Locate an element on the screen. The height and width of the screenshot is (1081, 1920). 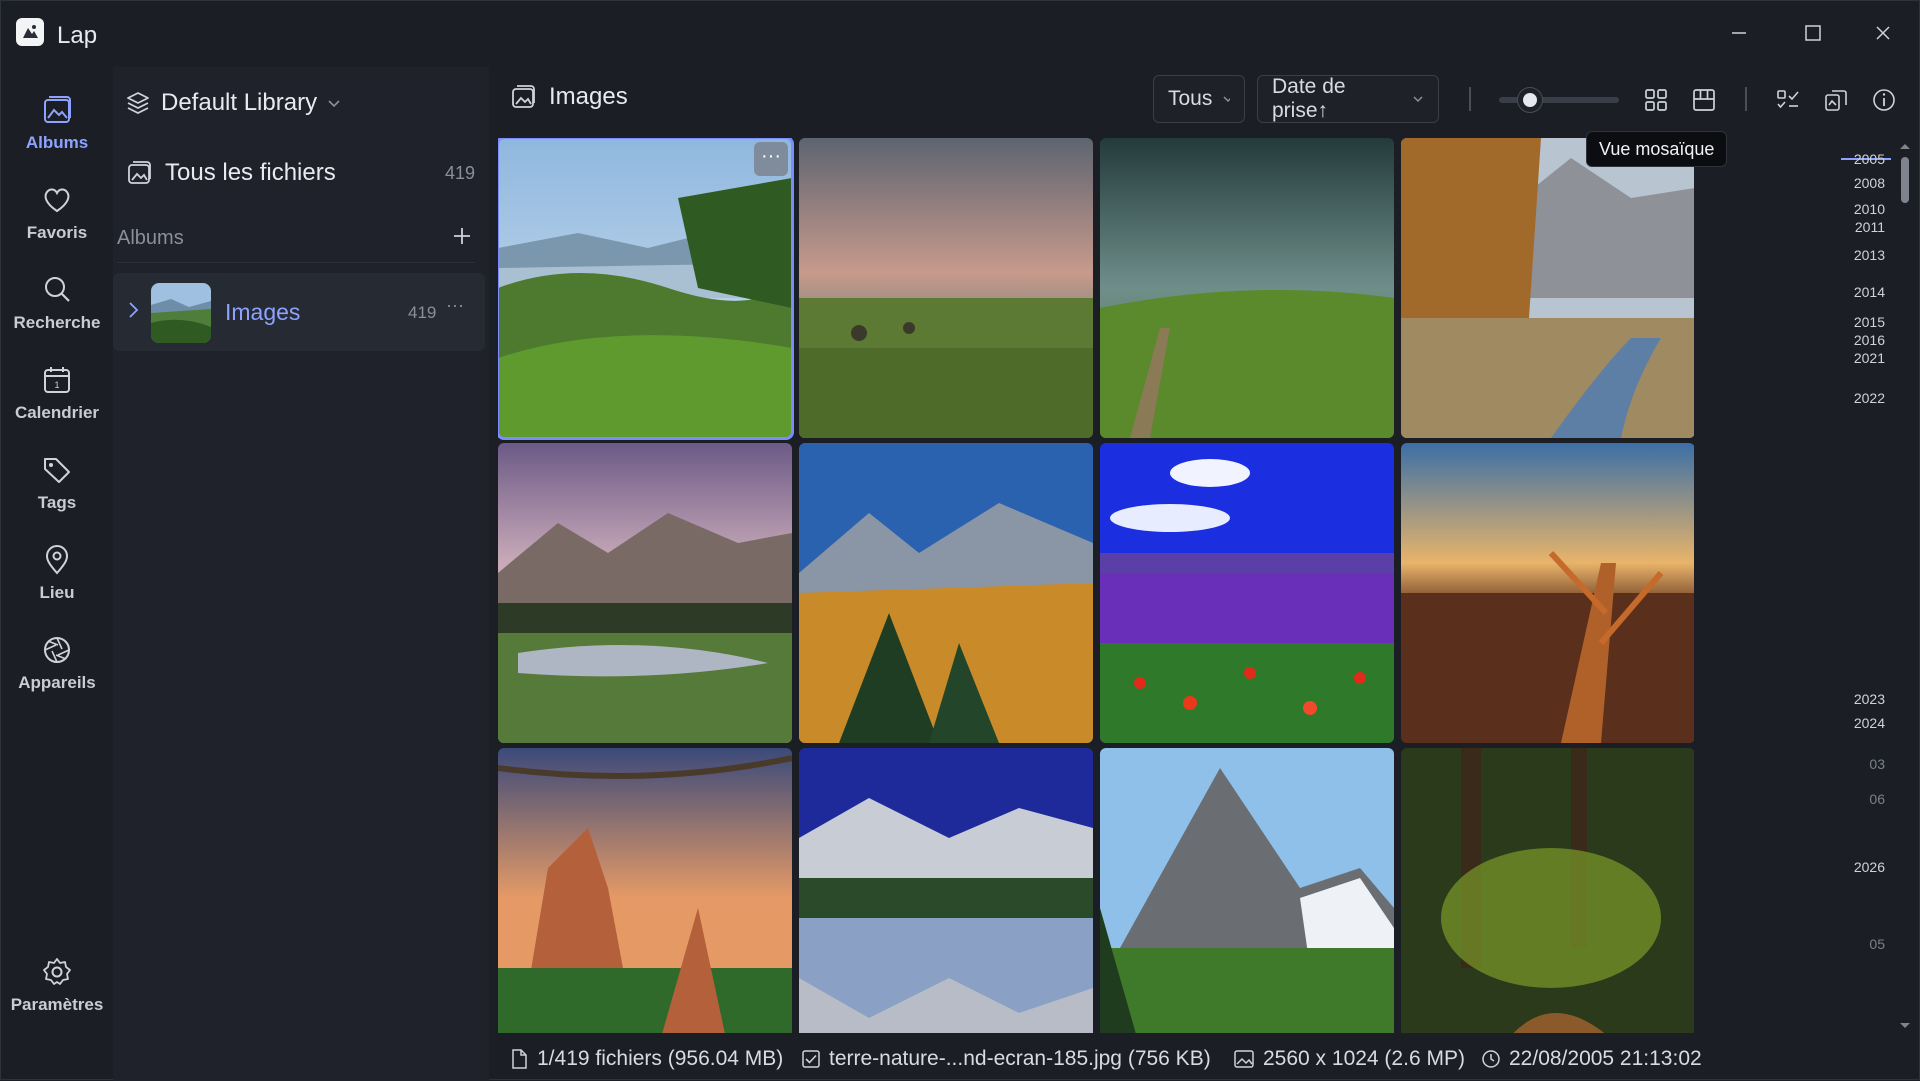
nav-calendrier: 1 Calendrier is located at coordinates (57, 404).